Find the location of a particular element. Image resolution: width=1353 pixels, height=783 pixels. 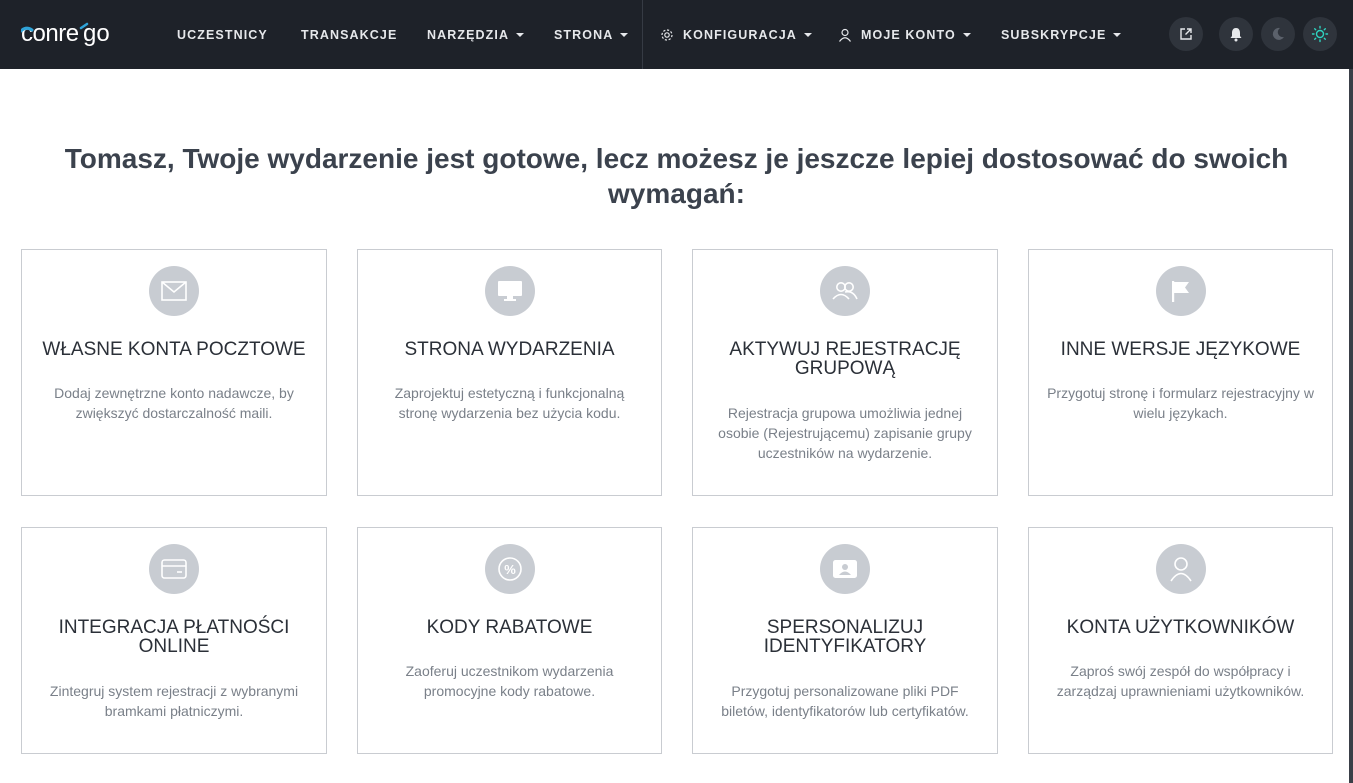

group-icon is located at coordinates (845, 291).